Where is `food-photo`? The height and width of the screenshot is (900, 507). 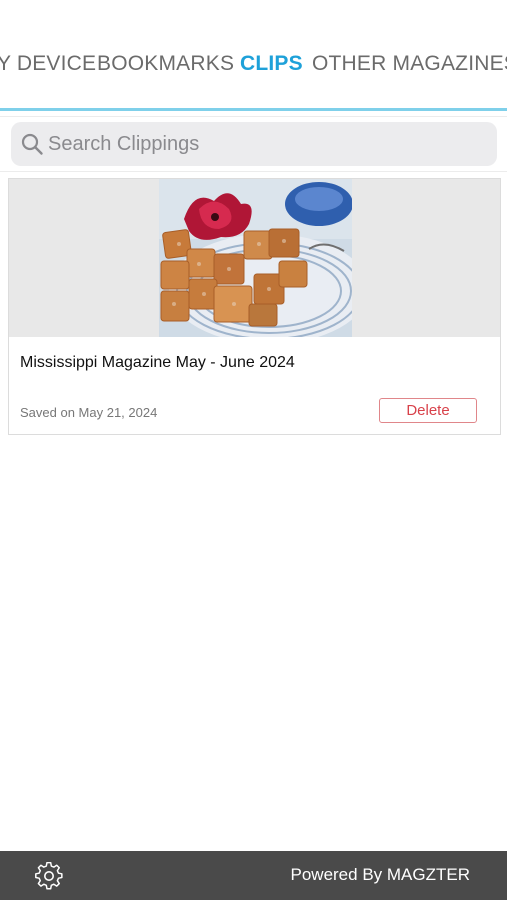
food-photo is located at coordinates (255, 258).